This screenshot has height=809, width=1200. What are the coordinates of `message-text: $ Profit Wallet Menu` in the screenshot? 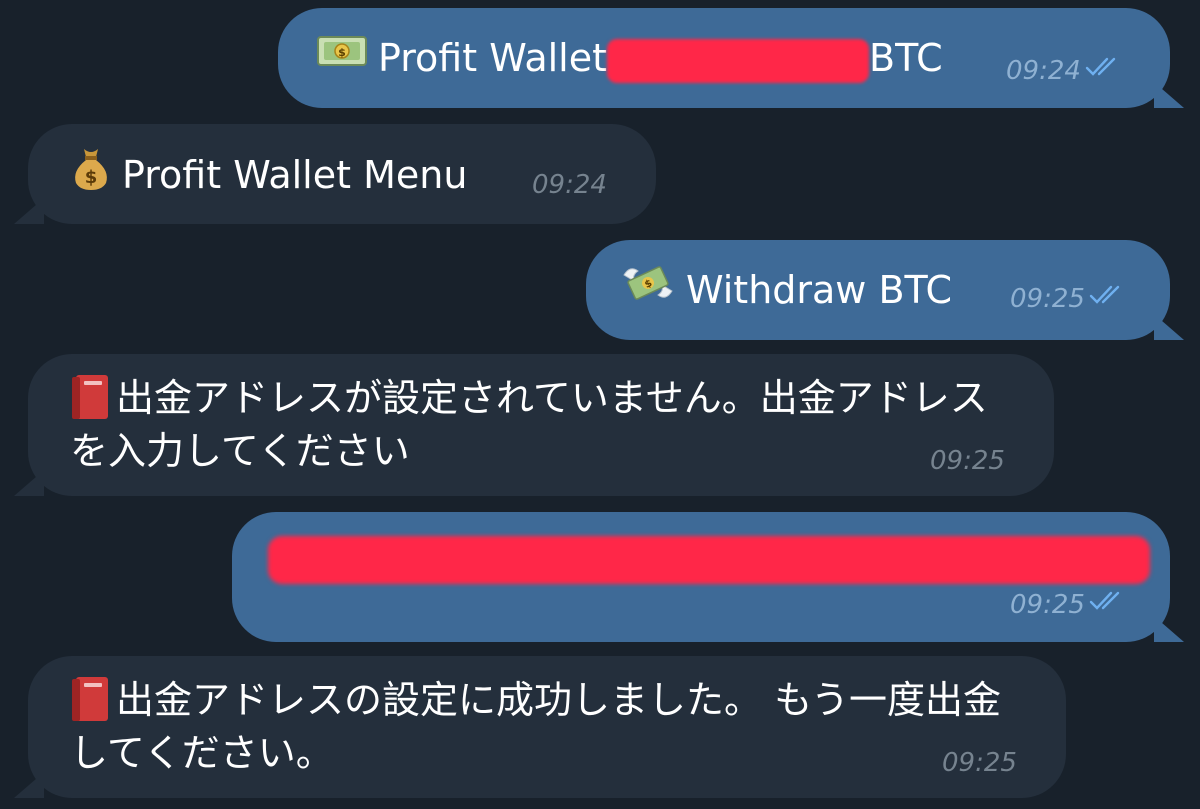 It's located at (268, 177).